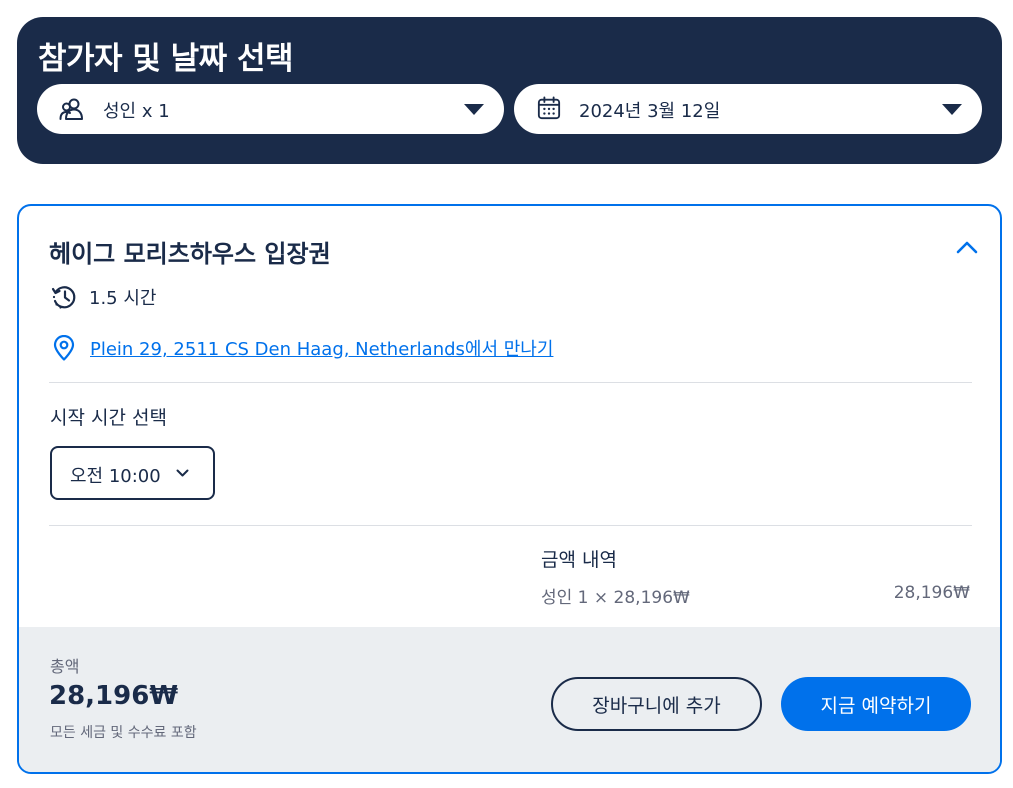  I want to click on total-amount: 28,196₩, so click(114, 696).